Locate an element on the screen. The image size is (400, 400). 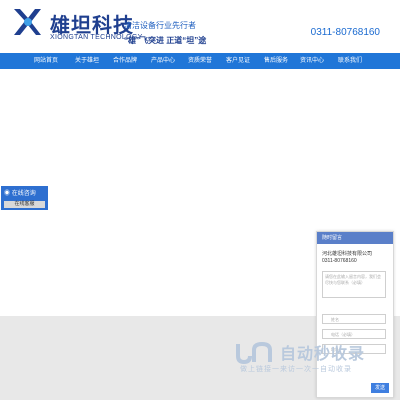
header-phone: 0311-80768160 is located at coordinates (345, 32).